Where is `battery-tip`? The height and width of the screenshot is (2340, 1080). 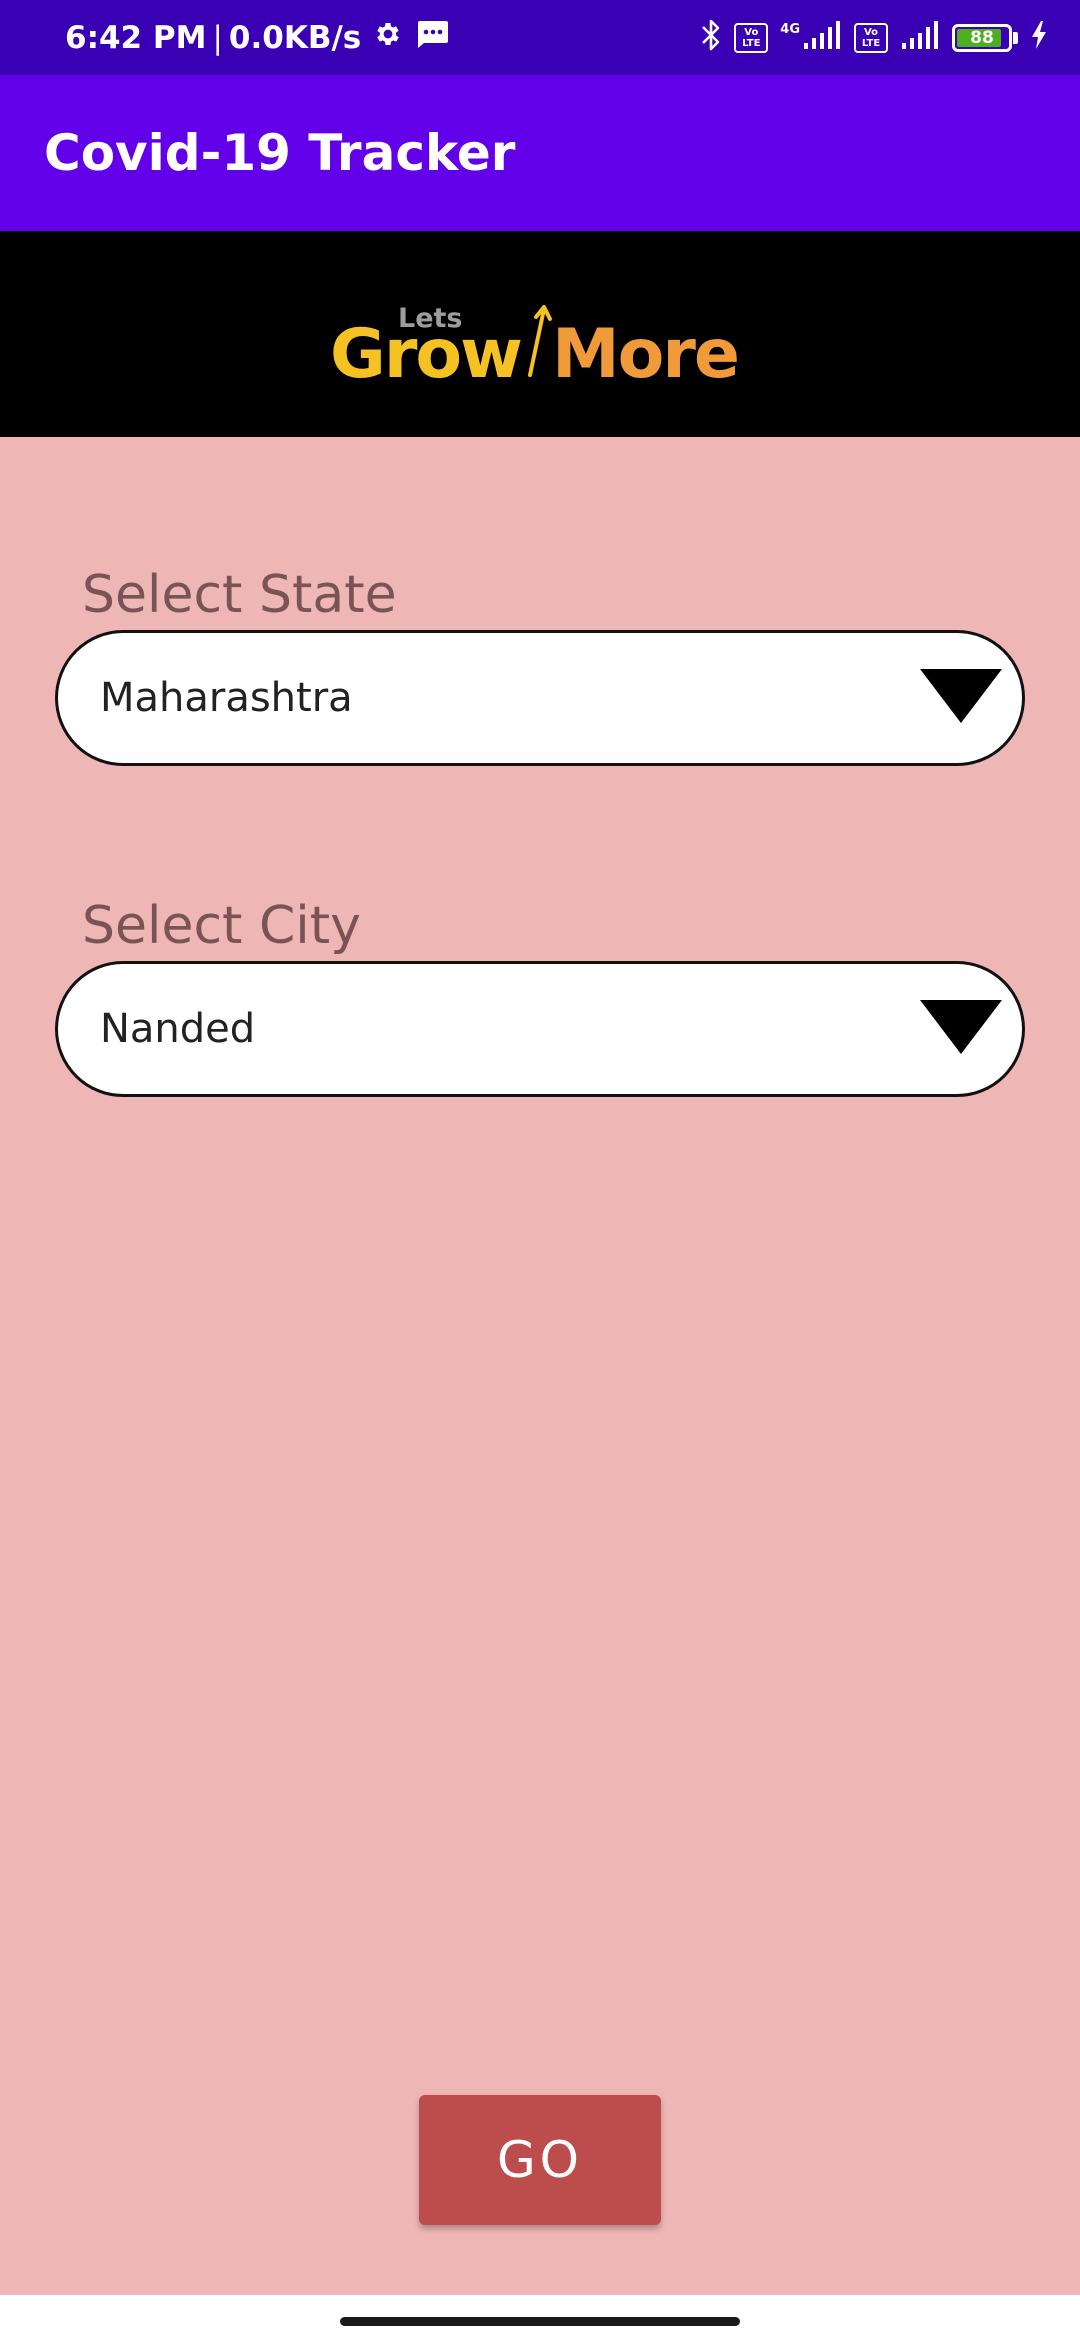 battery-tip is located at coordinates (1015, 37).